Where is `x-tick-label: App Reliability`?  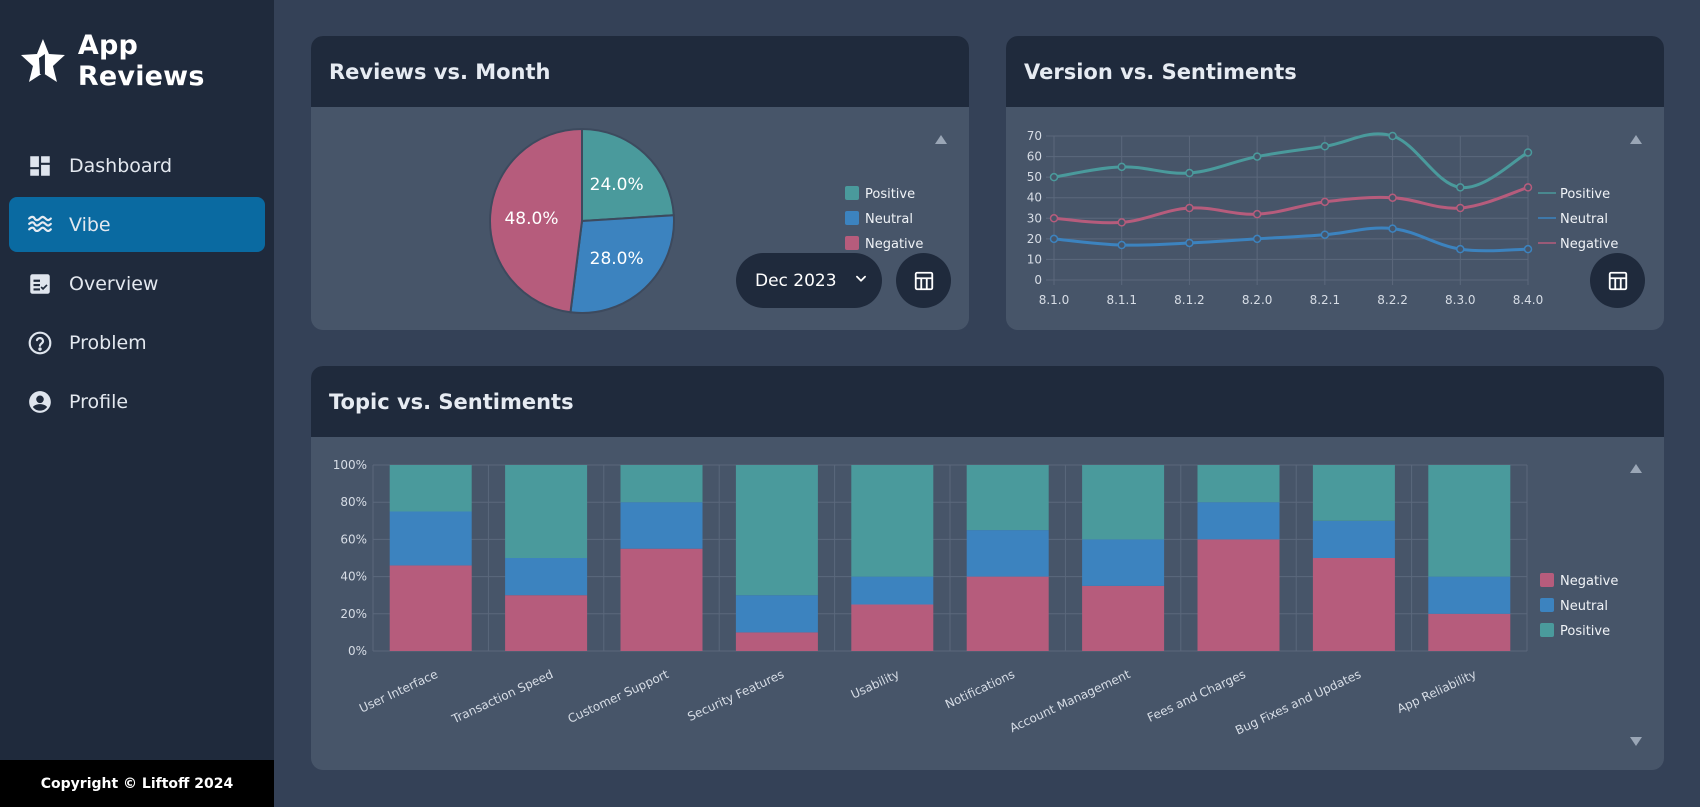 x-tick-label: App Reliability is located at coordinates (1437, 691).